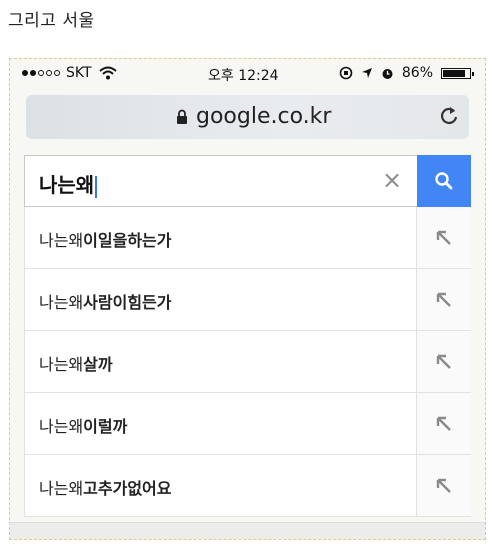 The width and height of the screenshot is (500, 549). I want to click on suggestion-text: 나는왜이럴까, so click(83, 426).